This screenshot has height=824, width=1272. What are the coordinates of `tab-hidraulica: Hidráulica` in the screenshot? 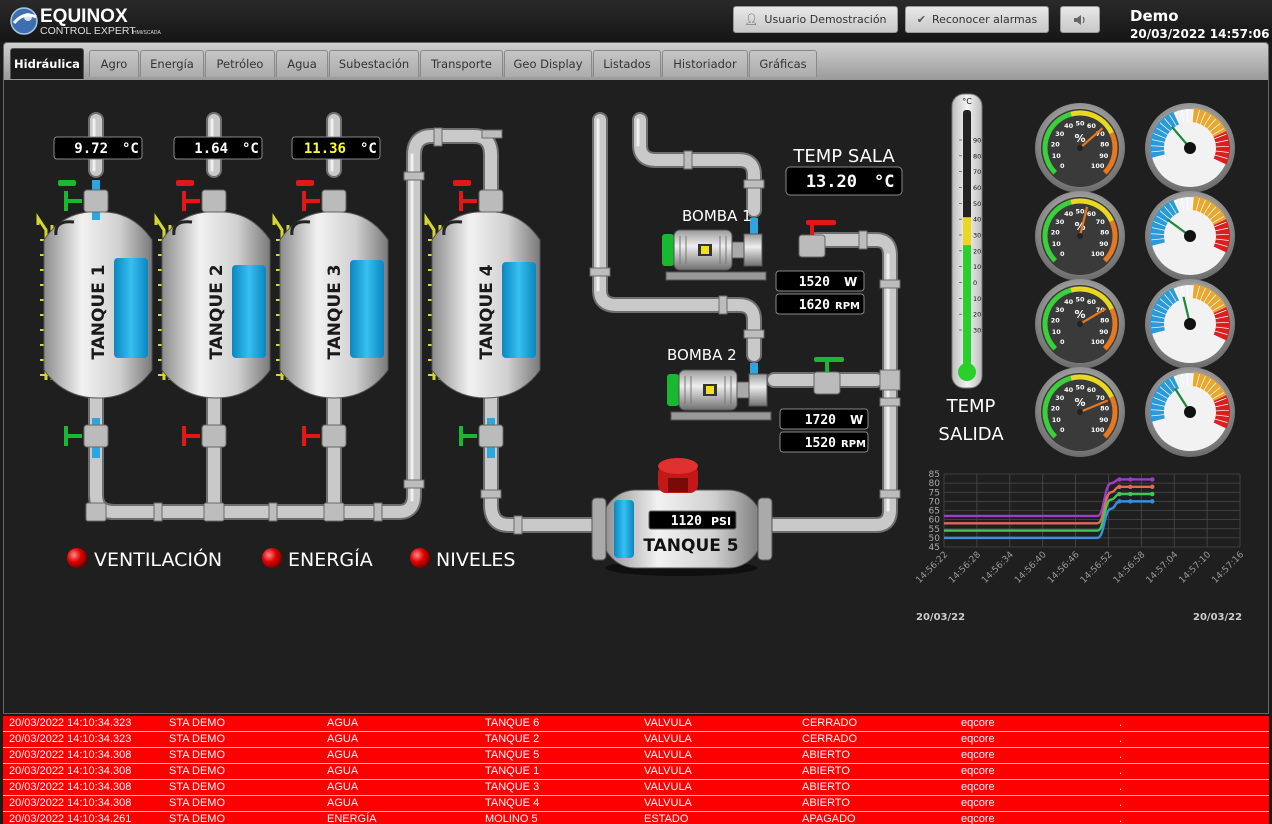 It's located at (47, 63).